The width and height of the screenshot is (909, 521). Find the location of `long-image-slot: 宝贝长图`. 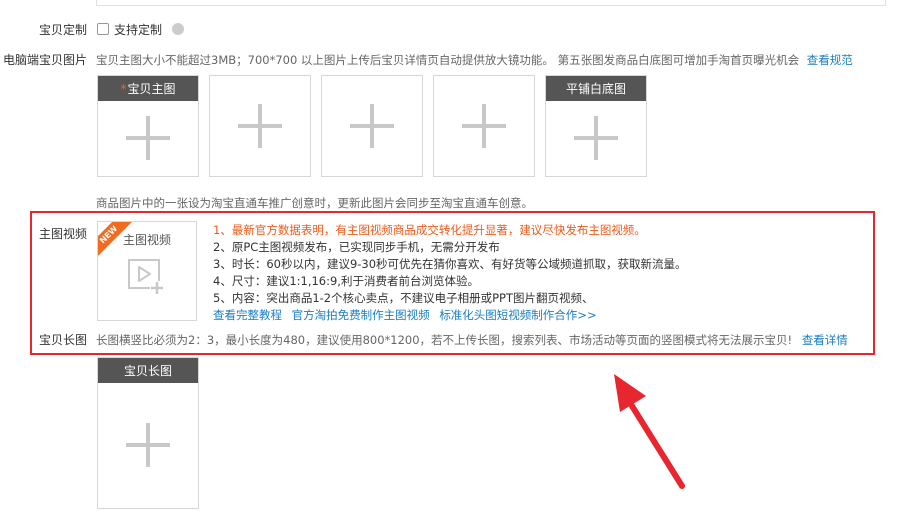

long-image-slot: 宝贝长图 is located at coordinates (148, 433).